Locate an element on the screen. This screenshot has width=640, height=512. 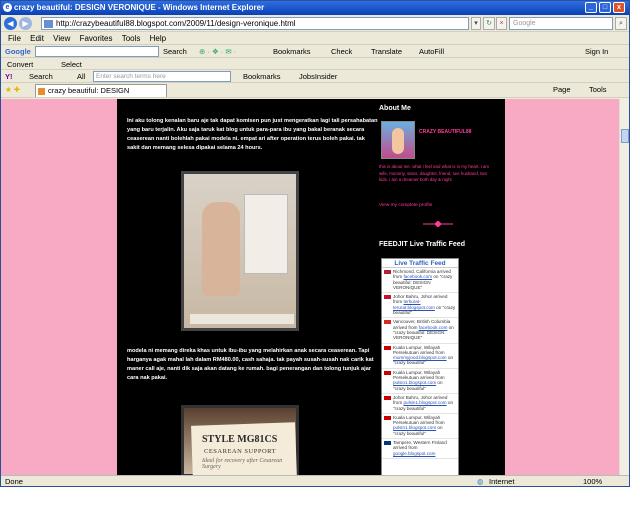
google-search-input is located at coordinates (97, 51).